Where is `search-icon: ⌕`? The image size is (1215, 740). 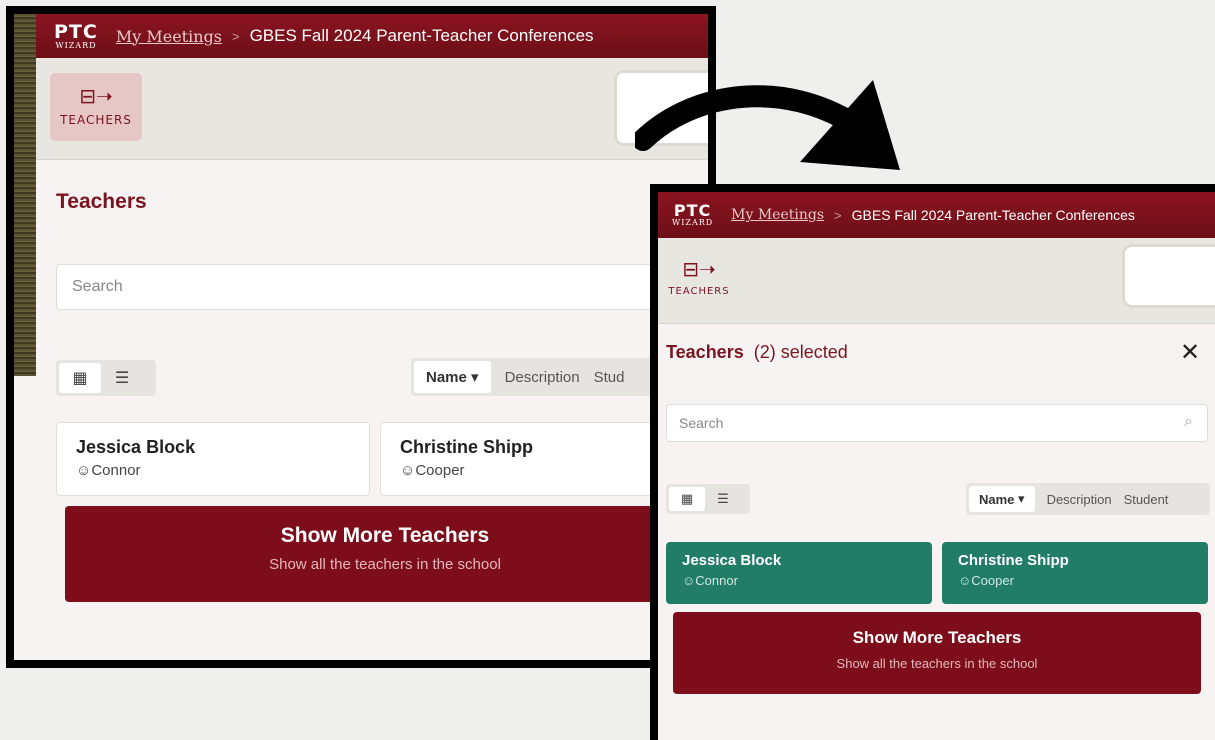
search-icon: ⌕ is located at coordinates (1188, 421).